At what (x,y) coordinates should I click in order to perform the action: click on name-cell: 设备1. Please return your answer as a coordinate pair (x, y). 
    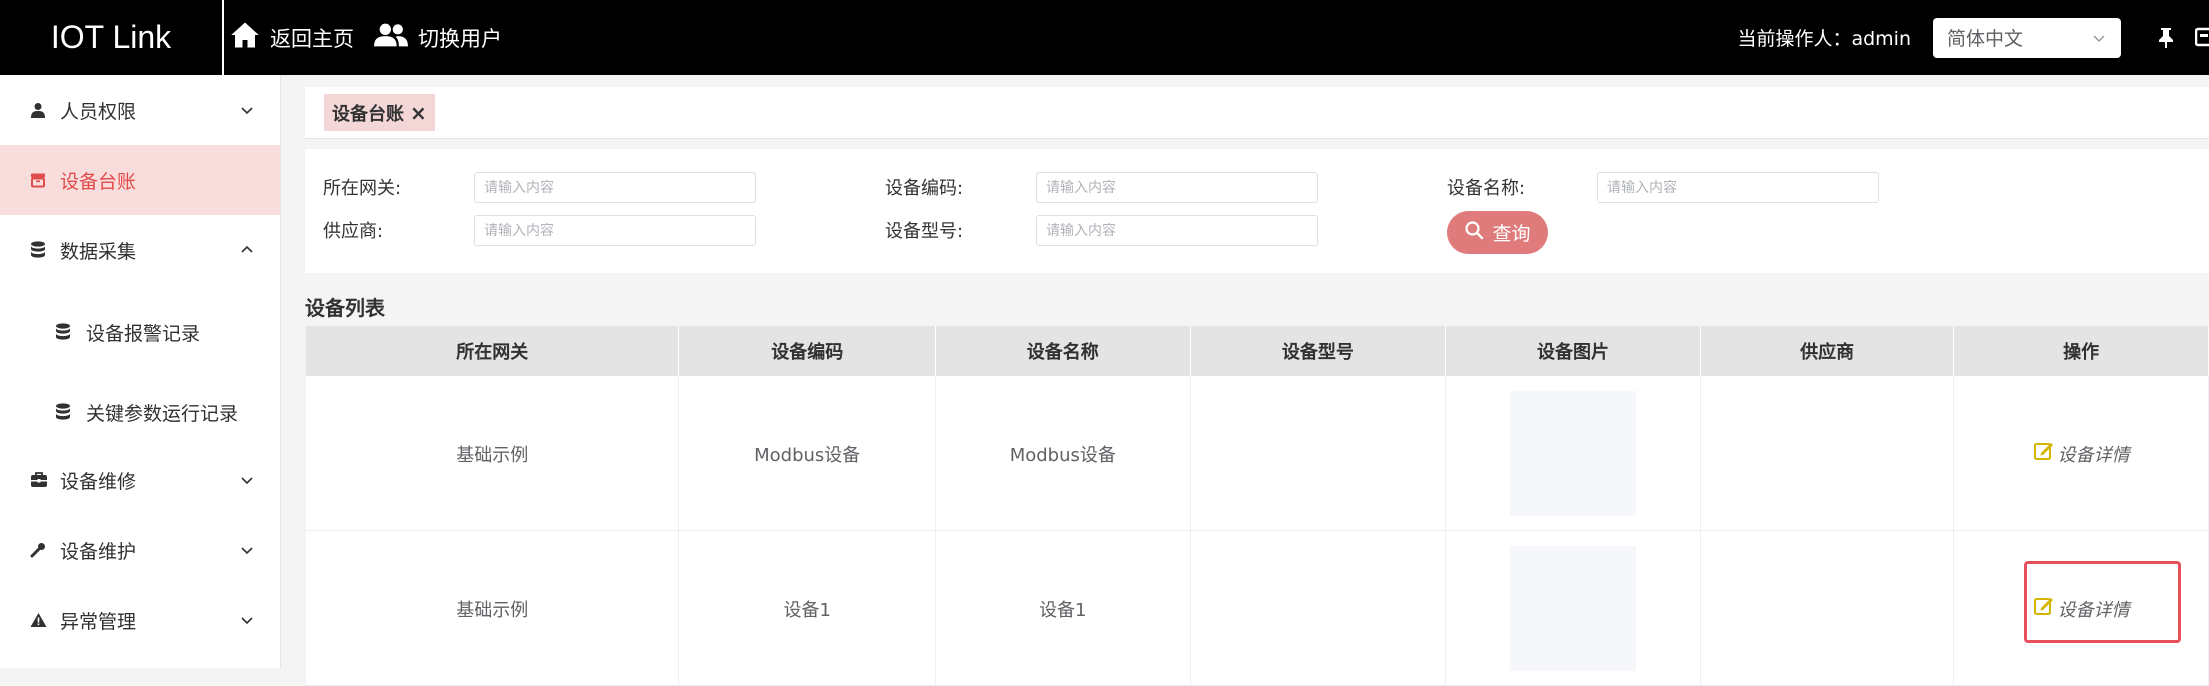
    Looking at the image, I should click on (1063, 608).